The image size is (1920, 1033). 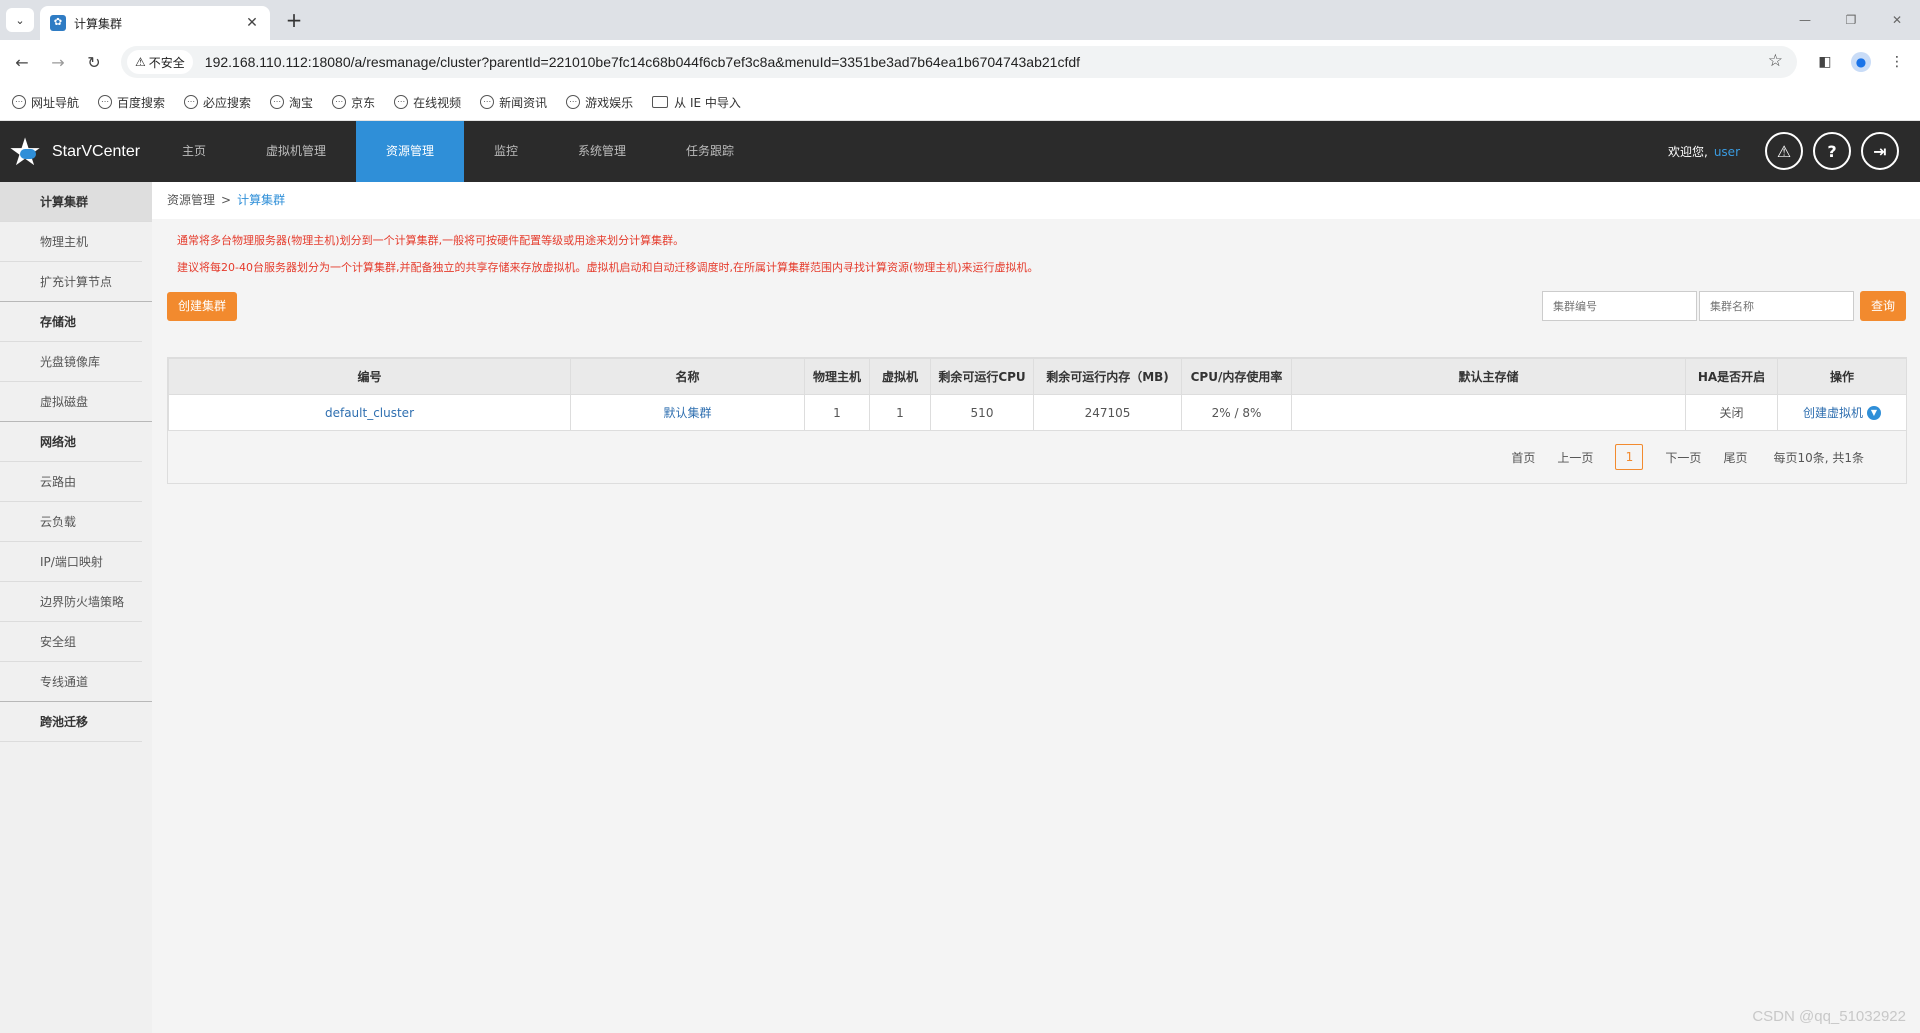 What do you see at coordinates (1805, 20) in the screenshot?
I see `minimize-icon: —` at bounding box center [1805, 20].